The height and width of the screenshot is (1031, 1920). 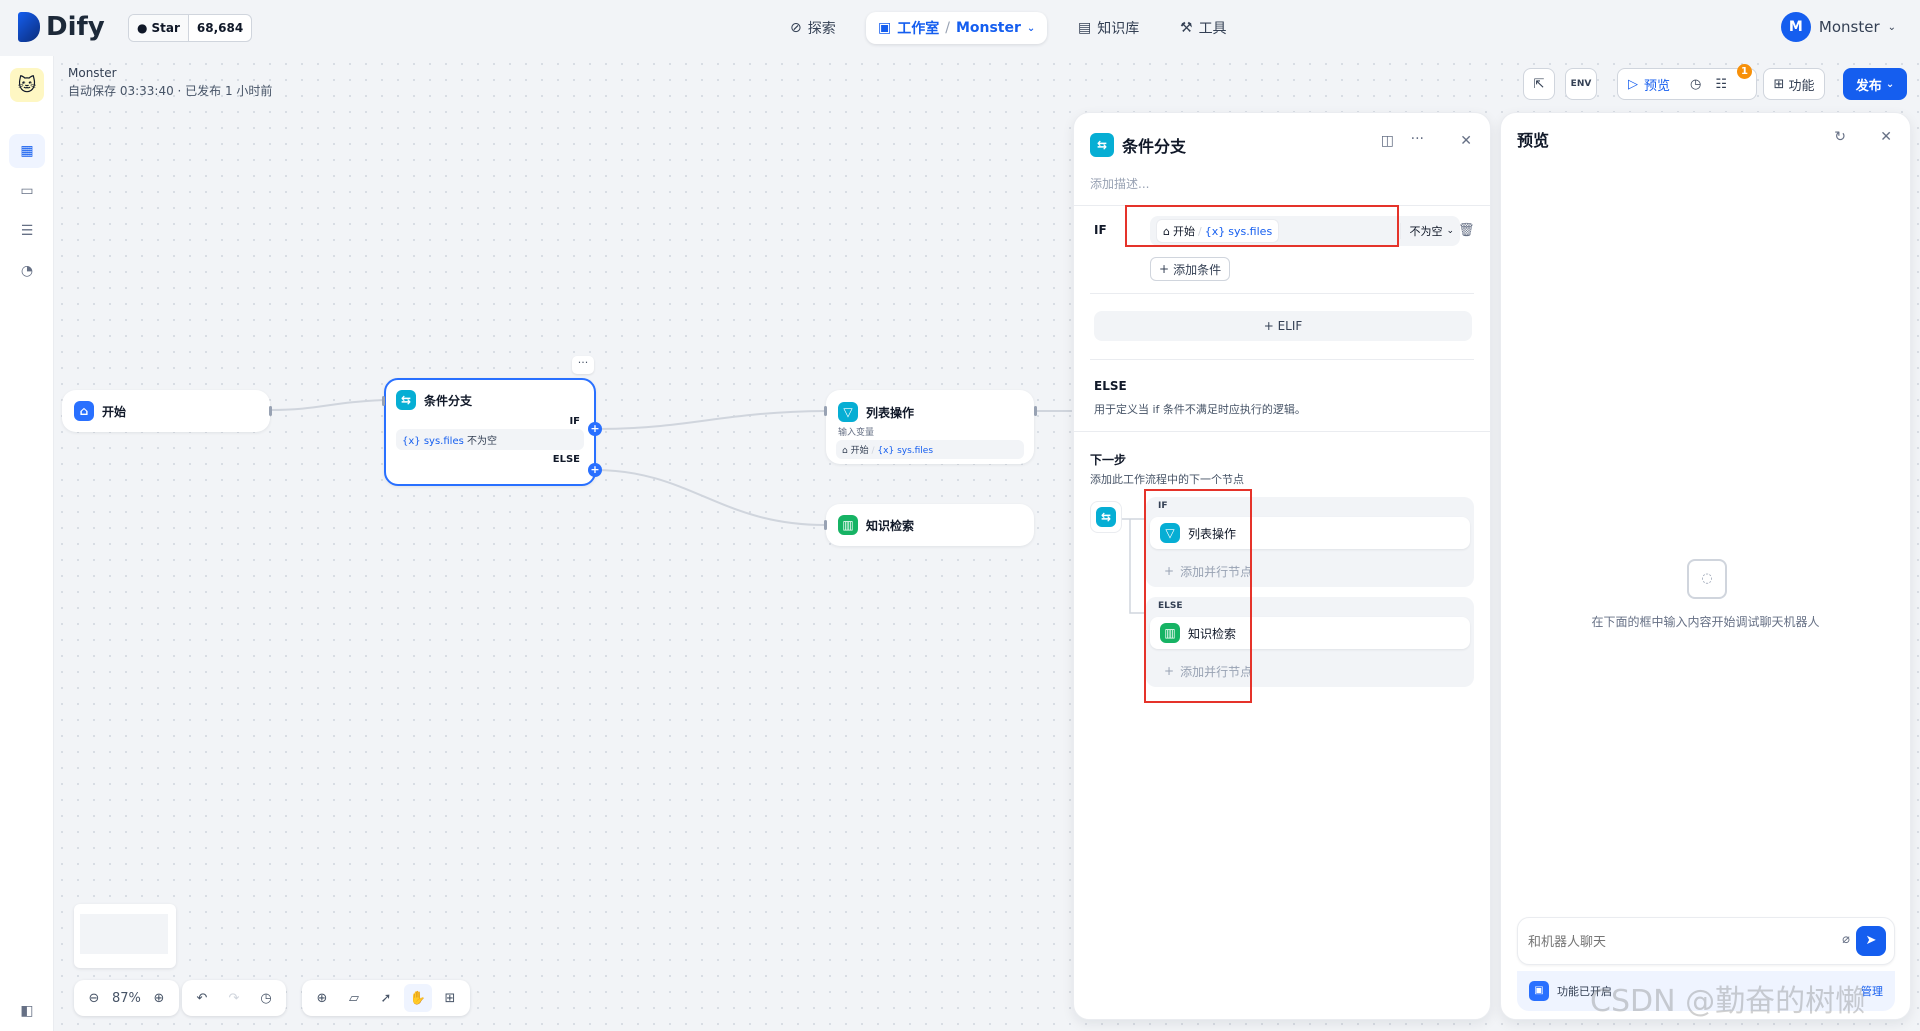 What do you see at coordinates (327, 405) in the screenshot?
I see `edge-start-ifelse` at bounding box center [327, 405].